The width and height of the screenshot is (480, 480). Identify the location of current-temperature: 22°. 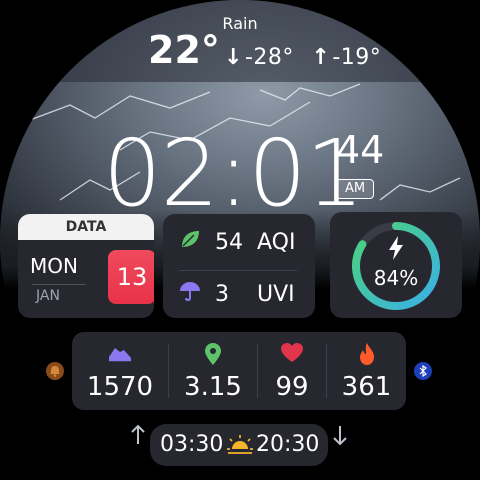
(184, 50).